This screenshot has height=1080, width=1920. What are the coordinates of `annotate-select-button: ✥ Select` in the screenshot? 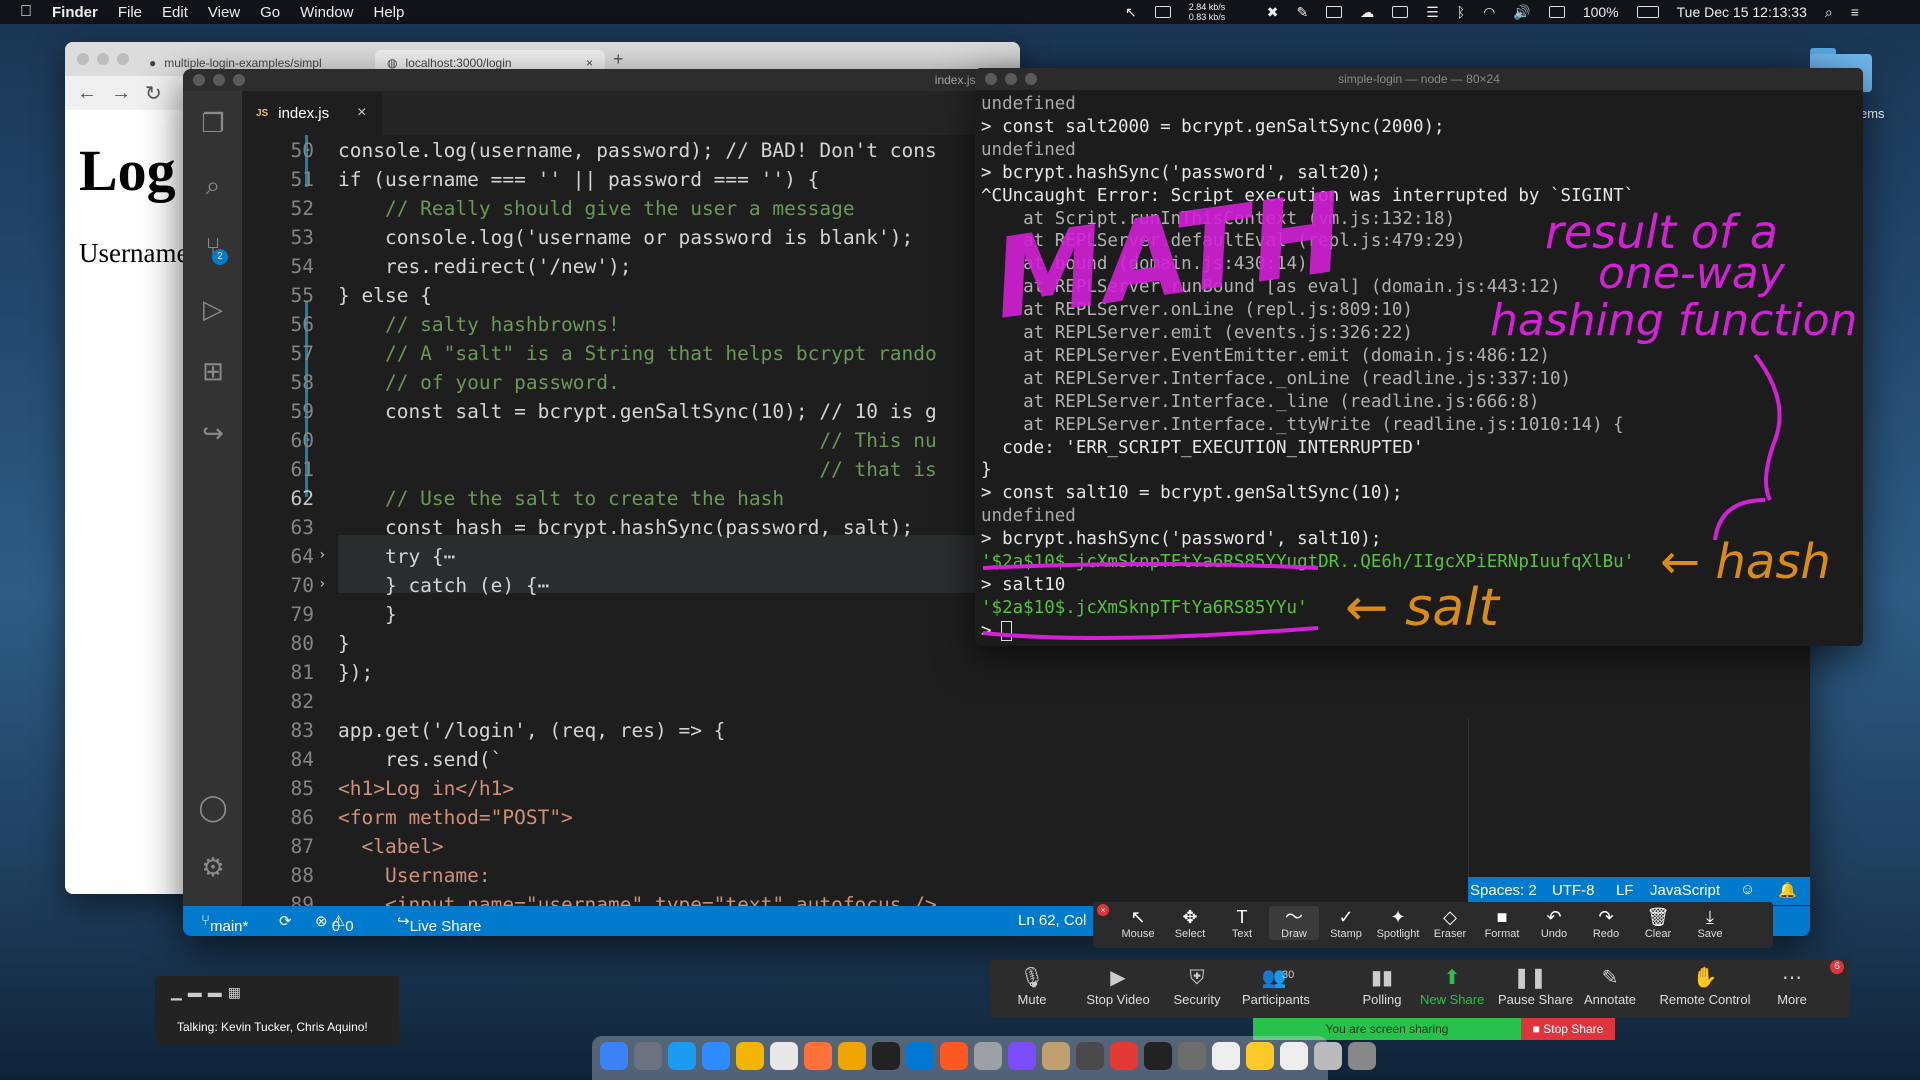 It's located at (1190, 923).